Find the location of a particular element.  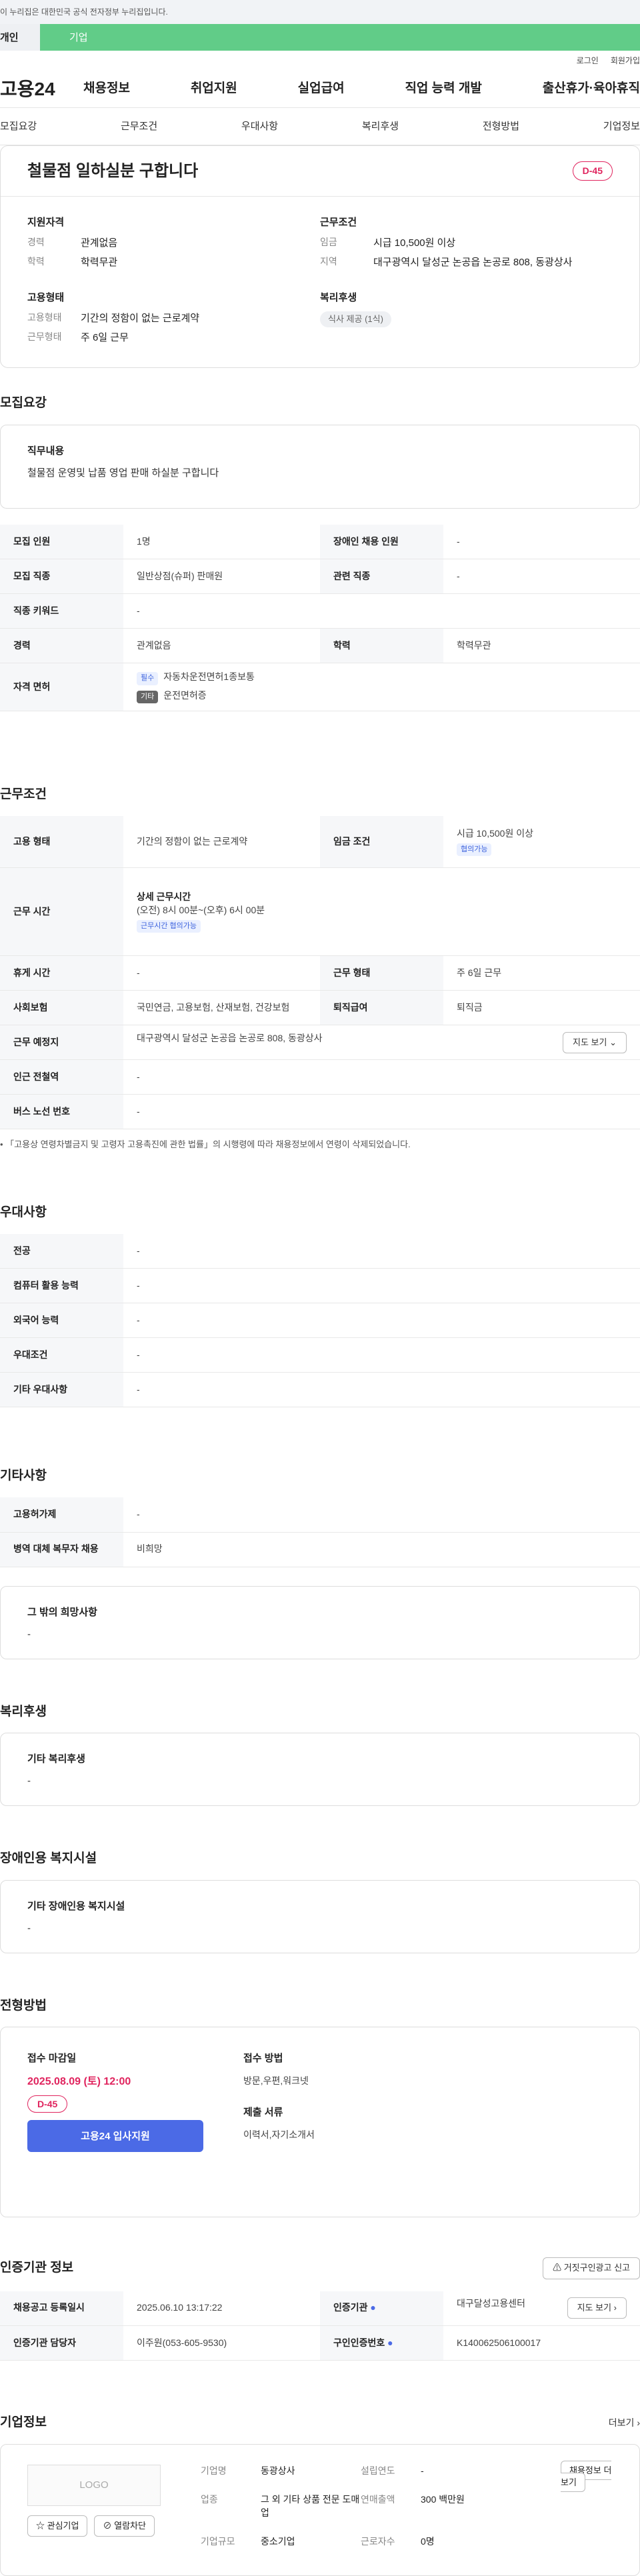

table-row: 병역 대체 복무자 채용 비희망 is located at coordinates (320, 1549).